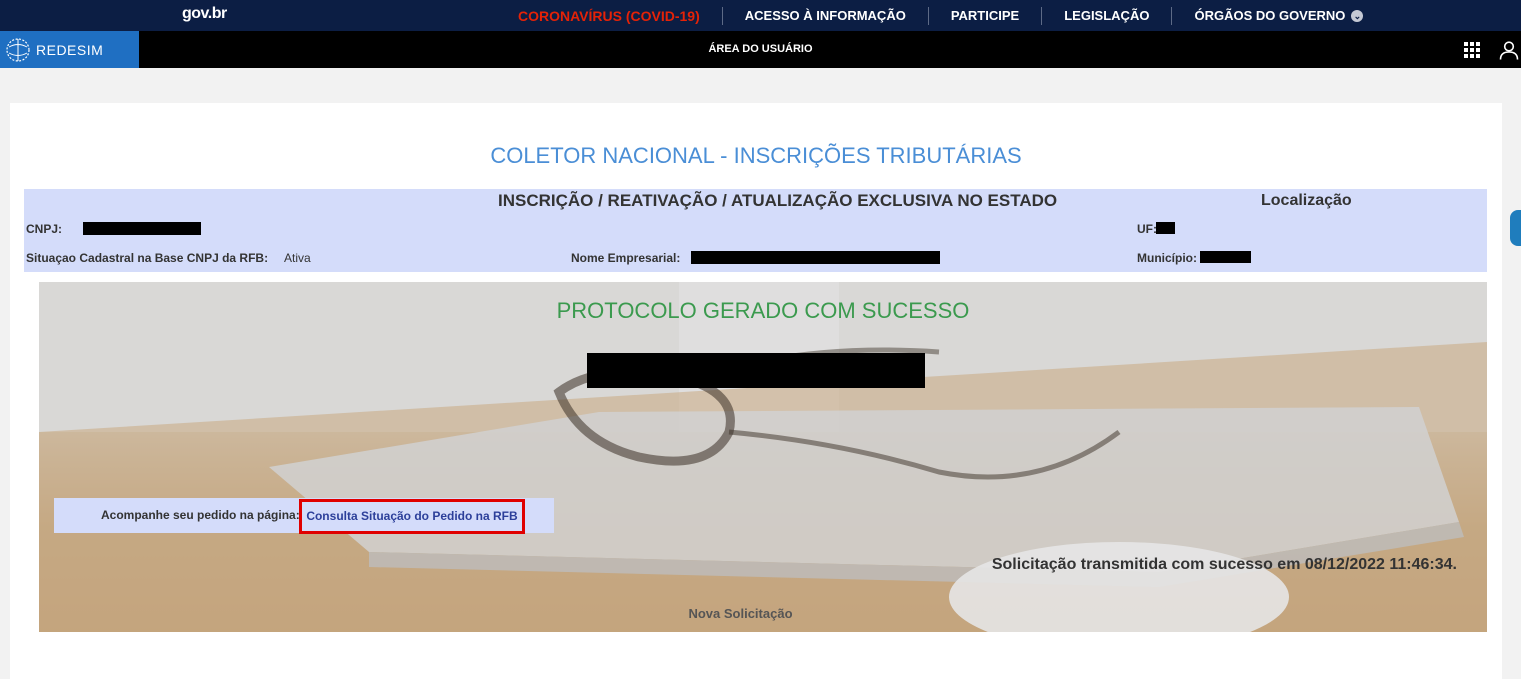 This screenshot has width=1521, height=679. What do you see at coordinates (142, 228) in the screenshot?
I see `cnpj-redacted` at bounding box center [142, 228].